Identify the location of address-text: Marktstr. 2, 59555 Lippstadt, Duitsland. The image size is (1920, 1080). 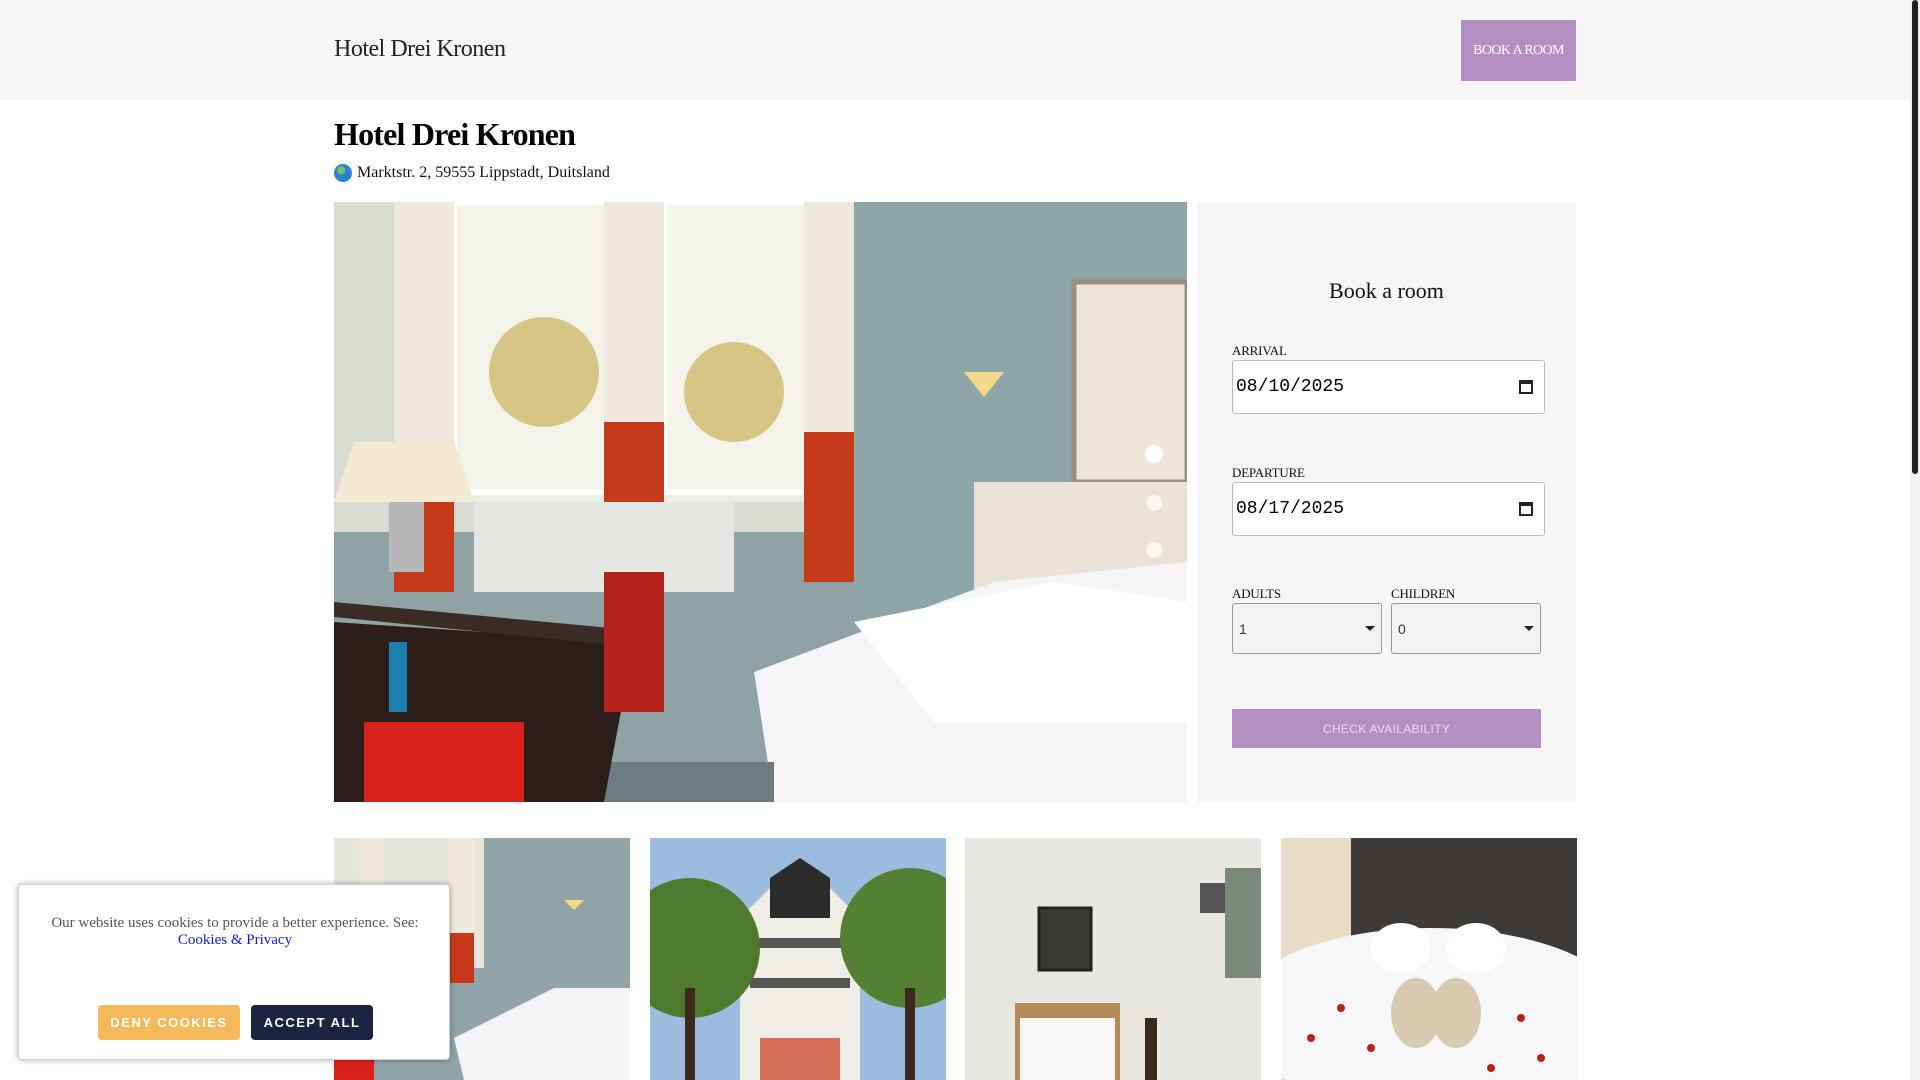
(483, 172).